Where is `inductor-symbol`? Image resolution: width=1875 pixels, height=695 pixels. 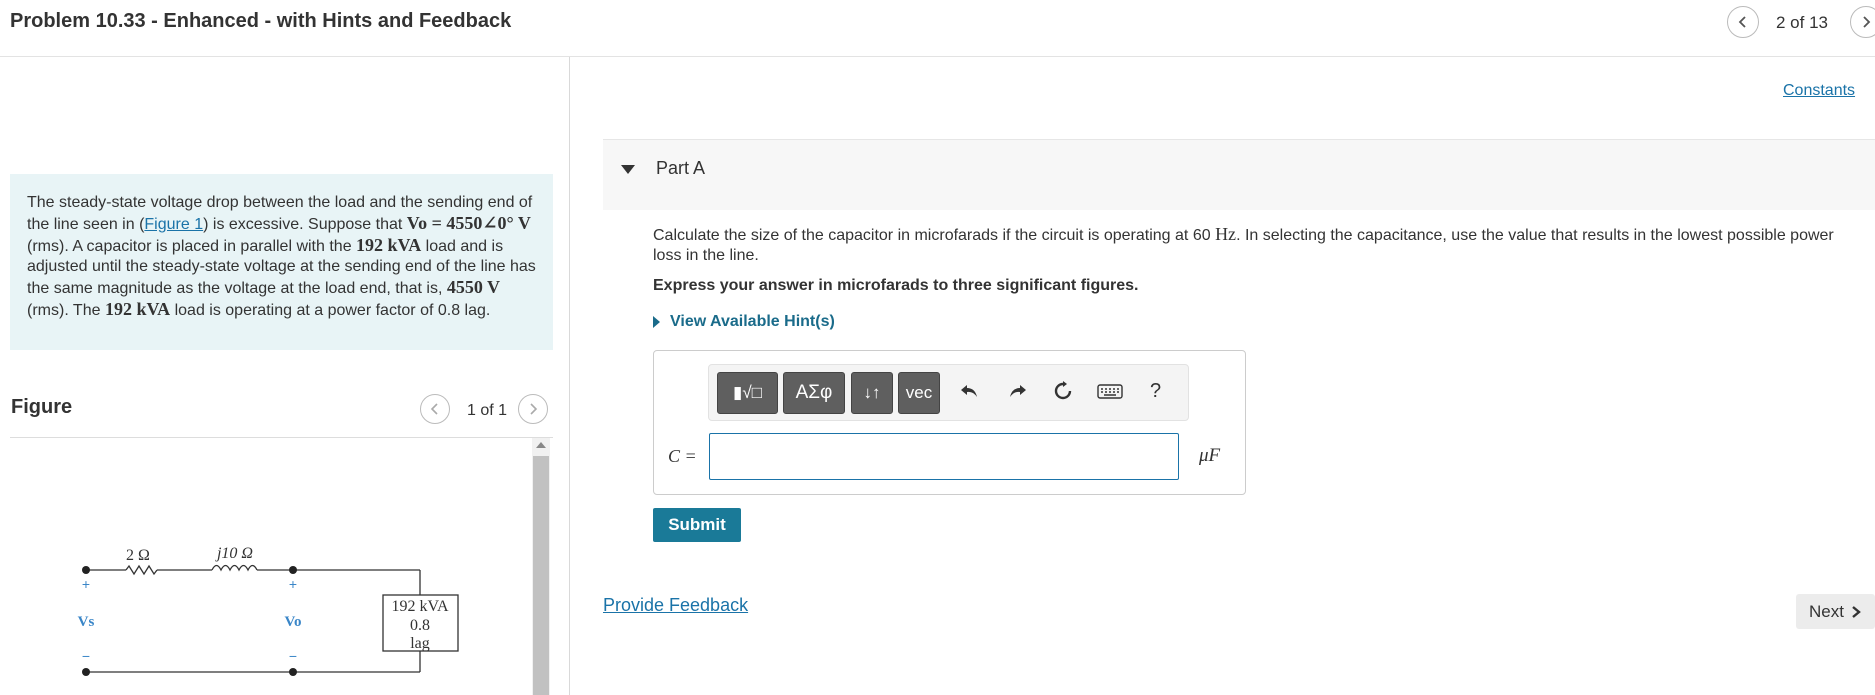
inductor-symbol is located at coordinates (234, 568).